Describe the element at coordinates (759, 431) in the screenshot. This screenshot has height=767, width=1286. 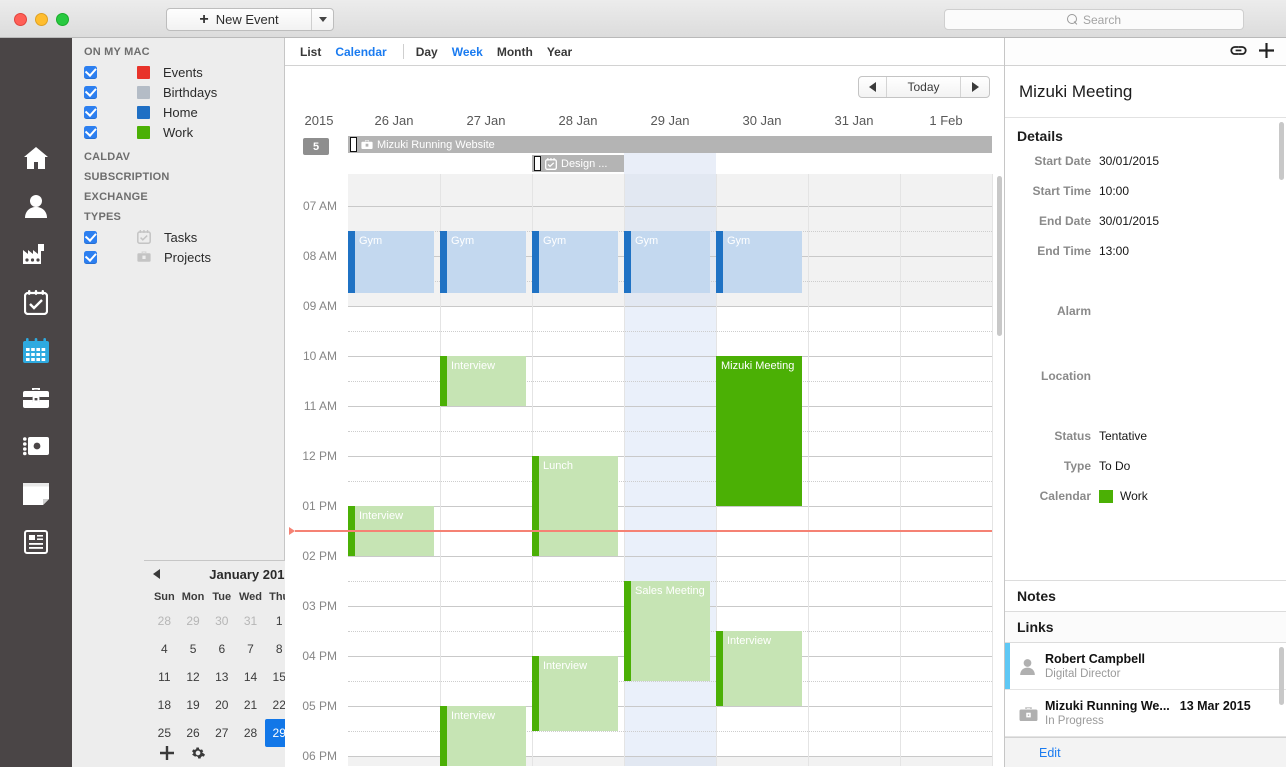
I see `event-mizuki-meeting-selected: Mizuki Meeting` at that location.